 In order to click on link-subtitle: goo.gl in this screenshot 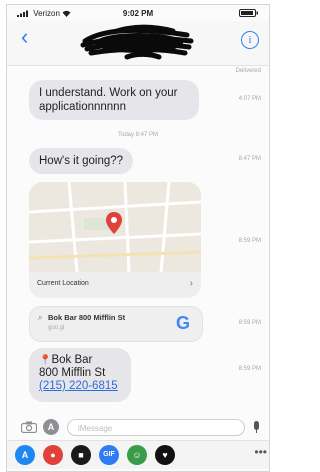, I will do `click(56, 328)`.